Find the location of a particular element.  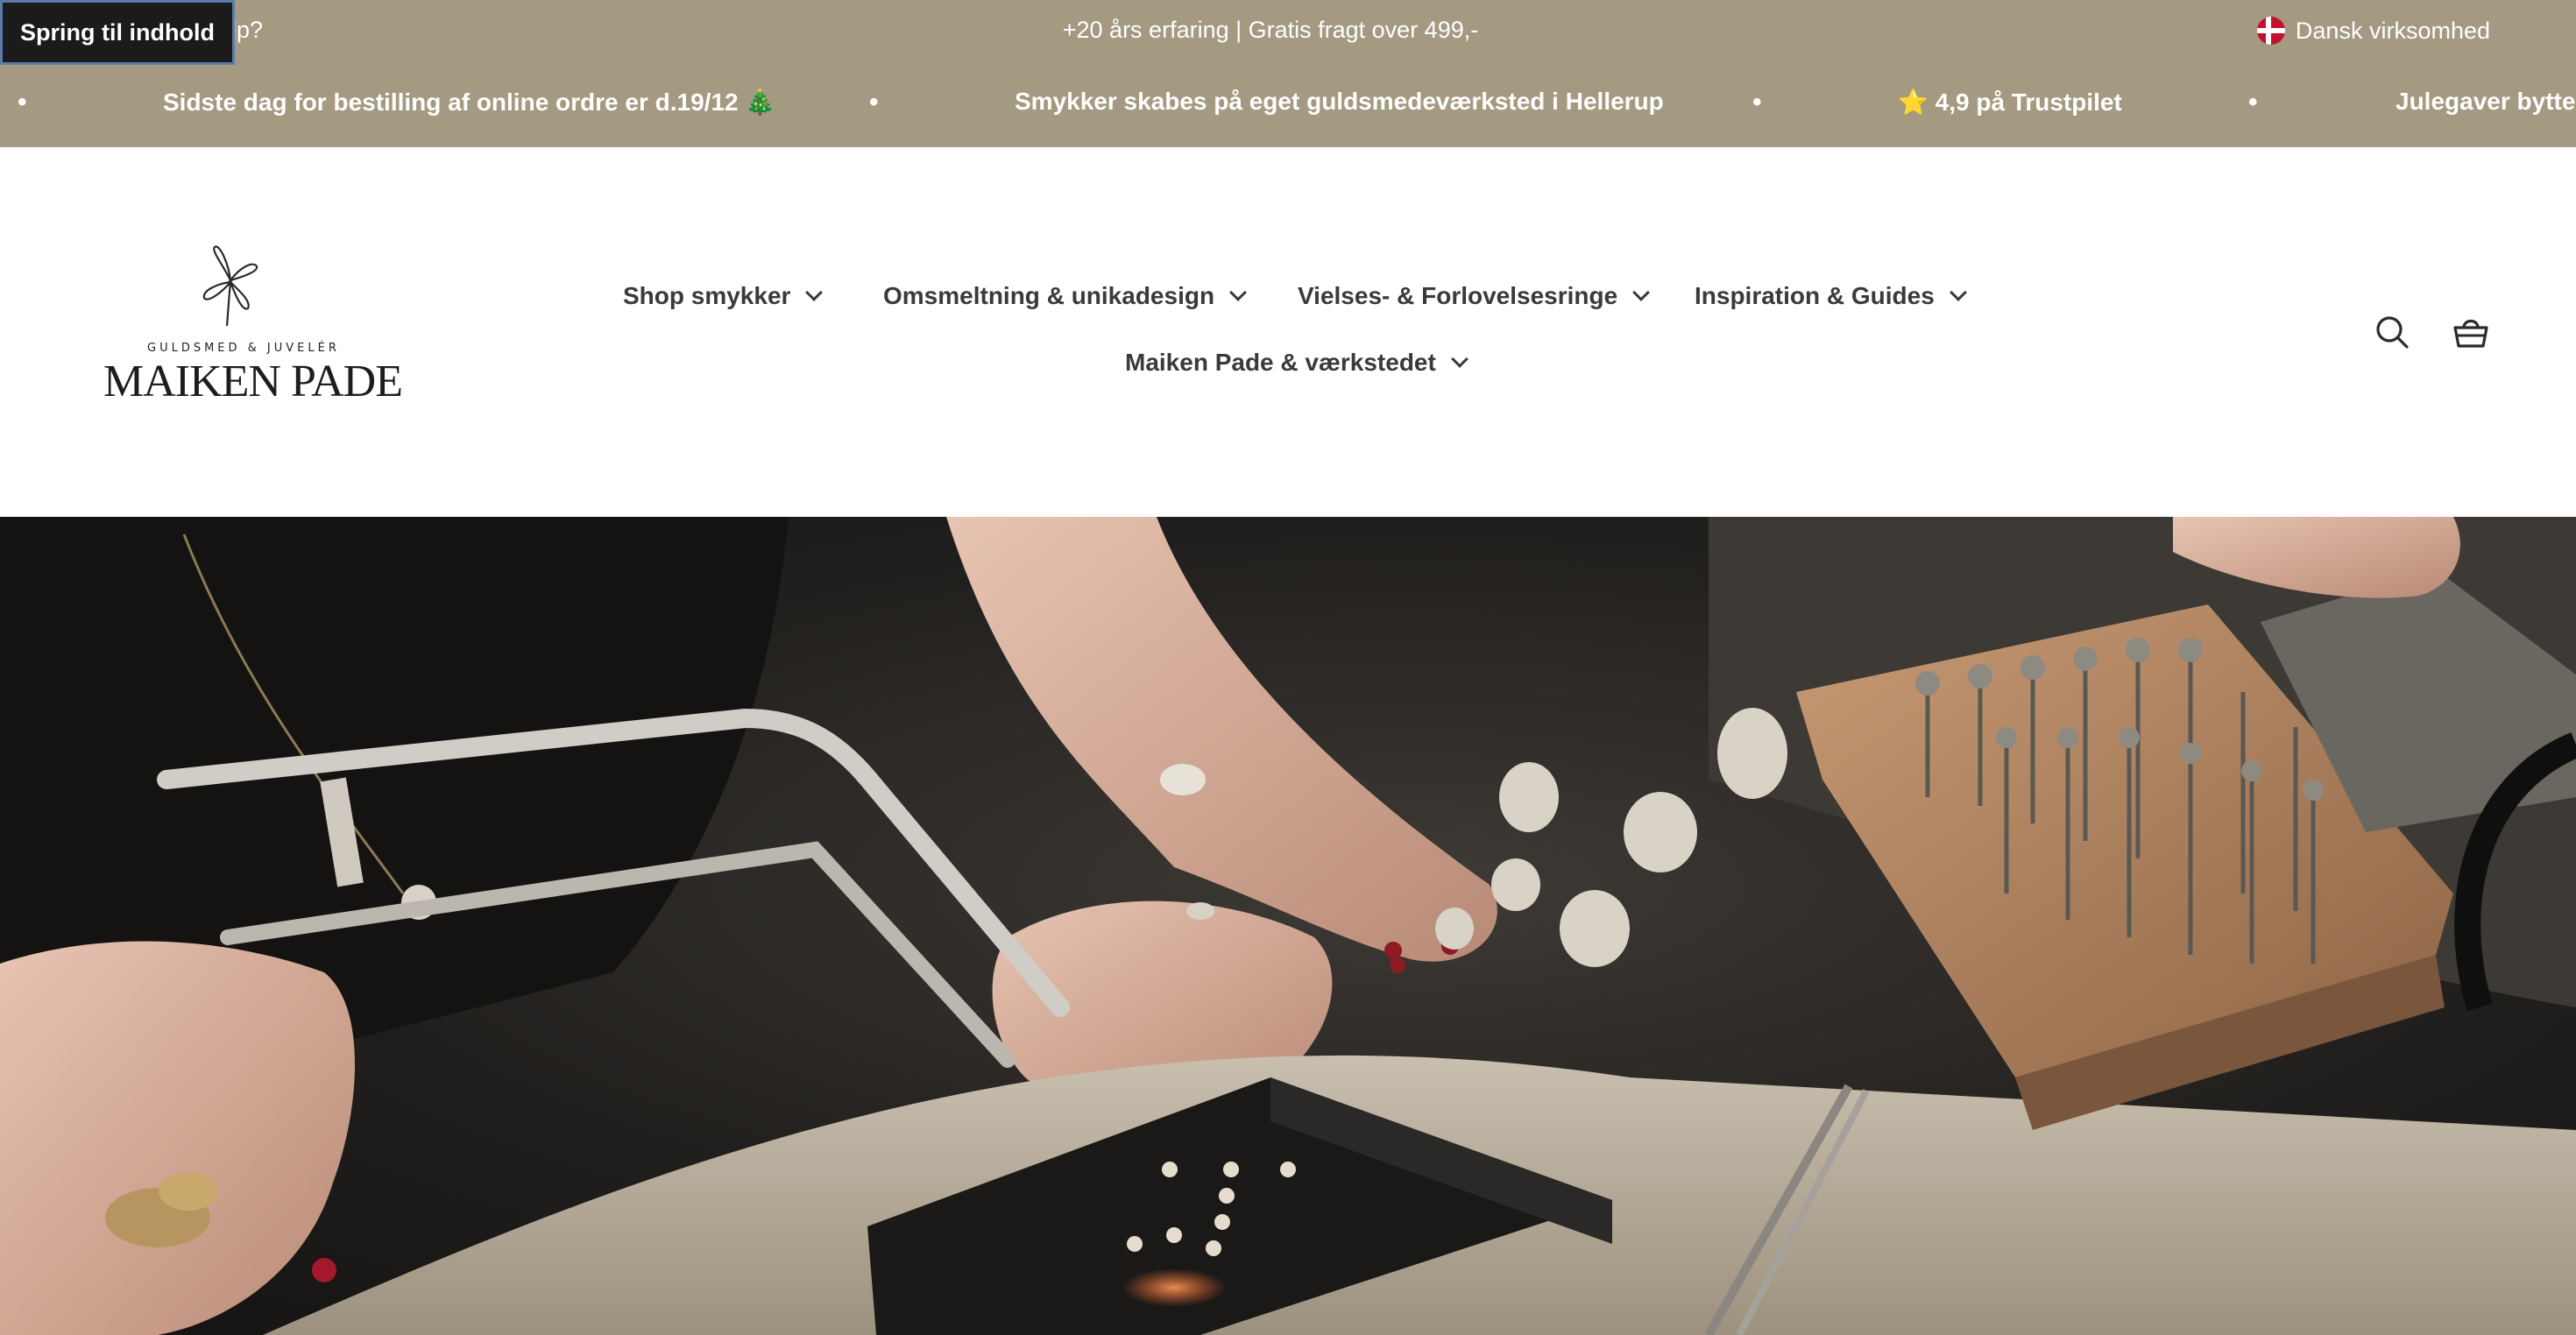

nav-label: Shop smykker is located at coordinates (707, 295).